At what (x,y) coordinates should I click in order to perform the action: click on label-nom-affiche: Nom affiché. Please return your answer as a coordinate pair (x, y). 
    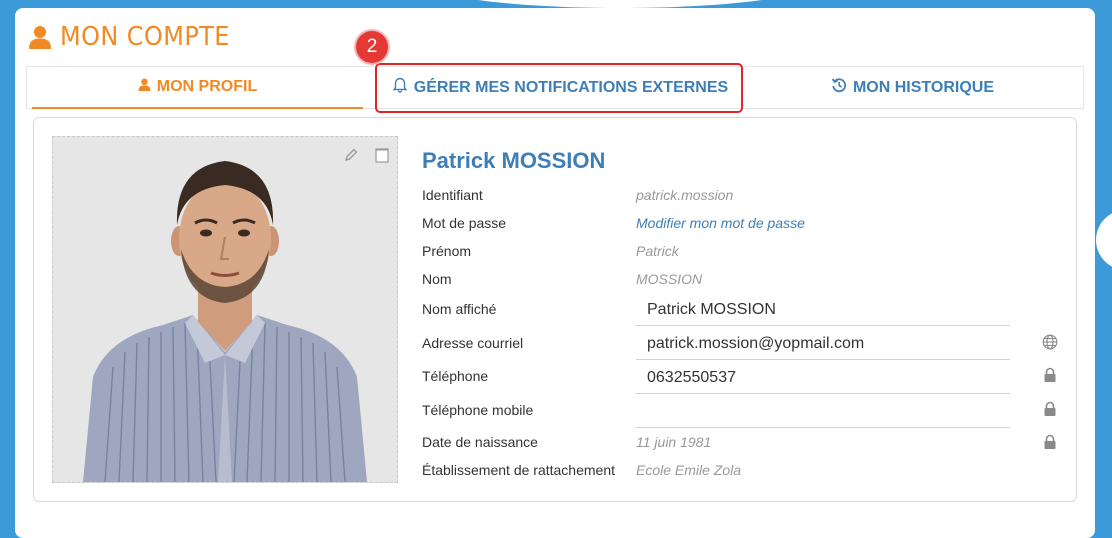
    Looking at the image, I should click on (459, 309).